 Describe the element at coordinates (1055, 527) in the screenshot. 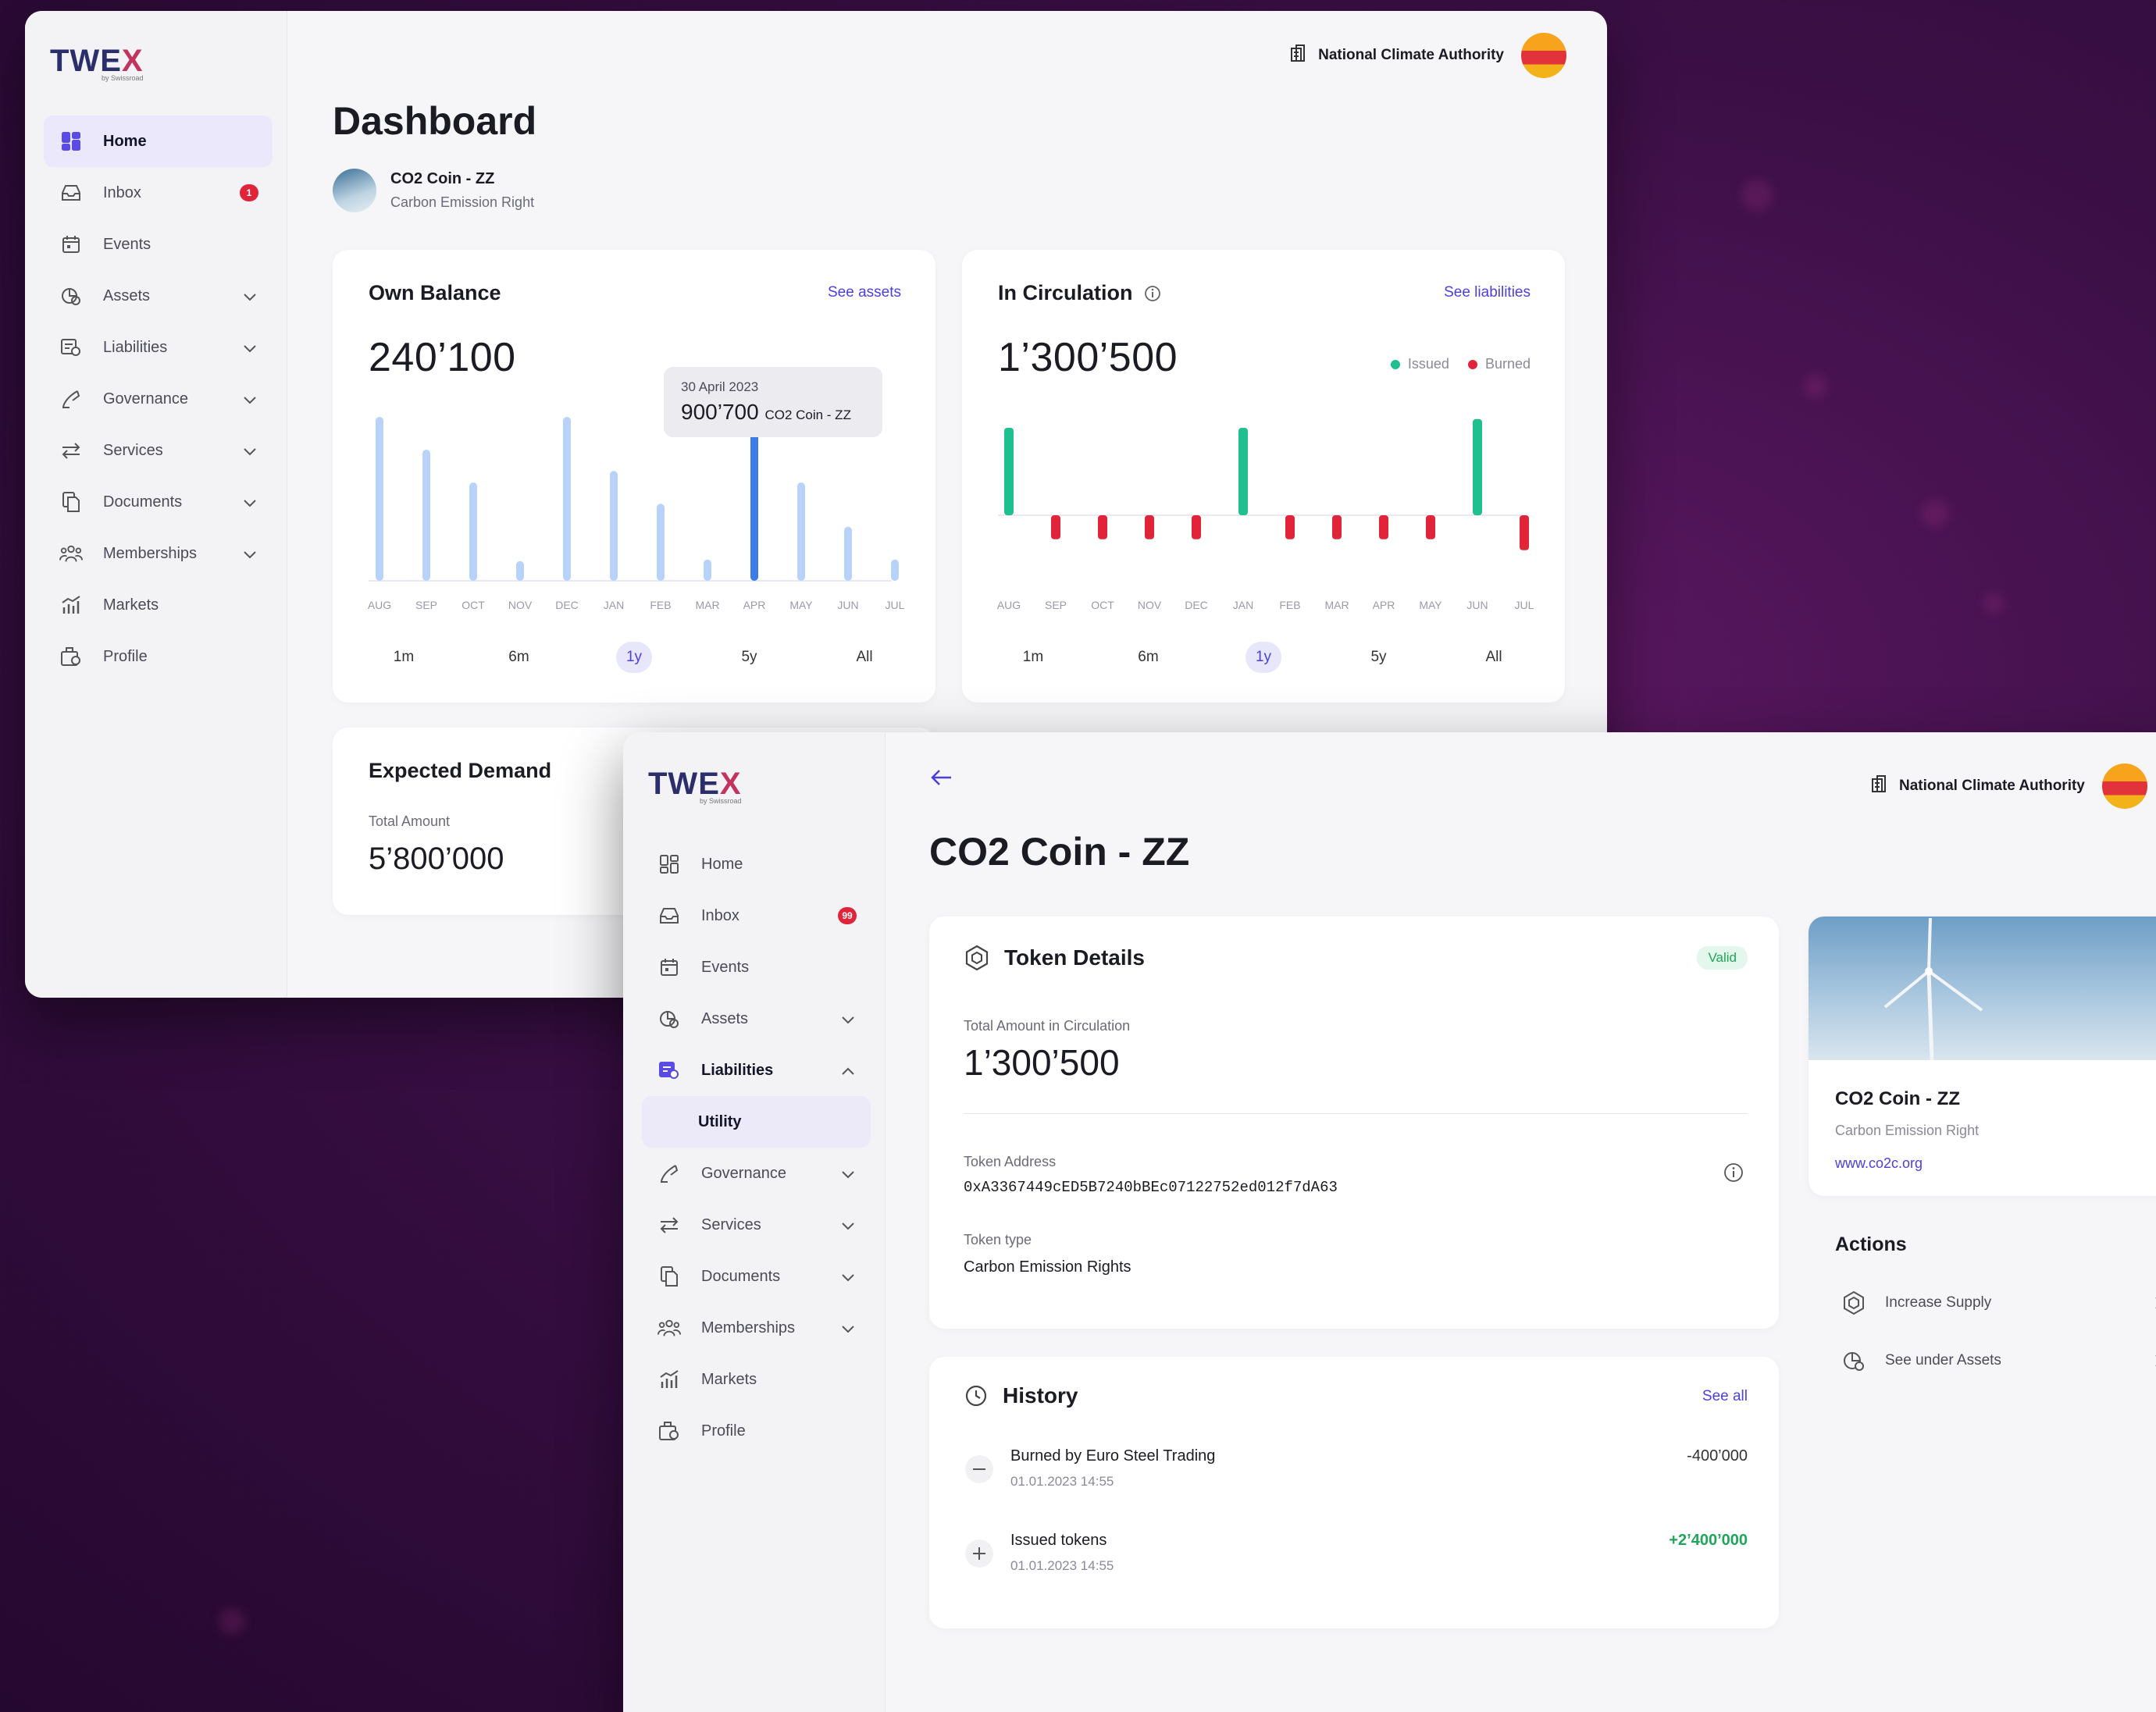

I see `burned-bar-sep` at that location.